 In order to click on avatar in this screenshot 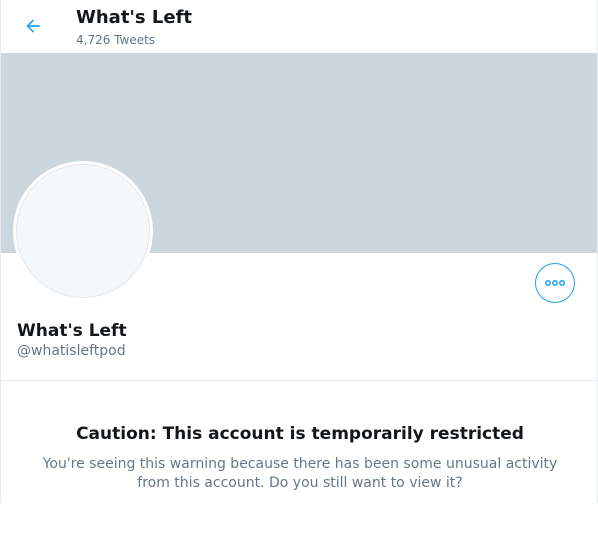, I will do `click(83, 231)`.